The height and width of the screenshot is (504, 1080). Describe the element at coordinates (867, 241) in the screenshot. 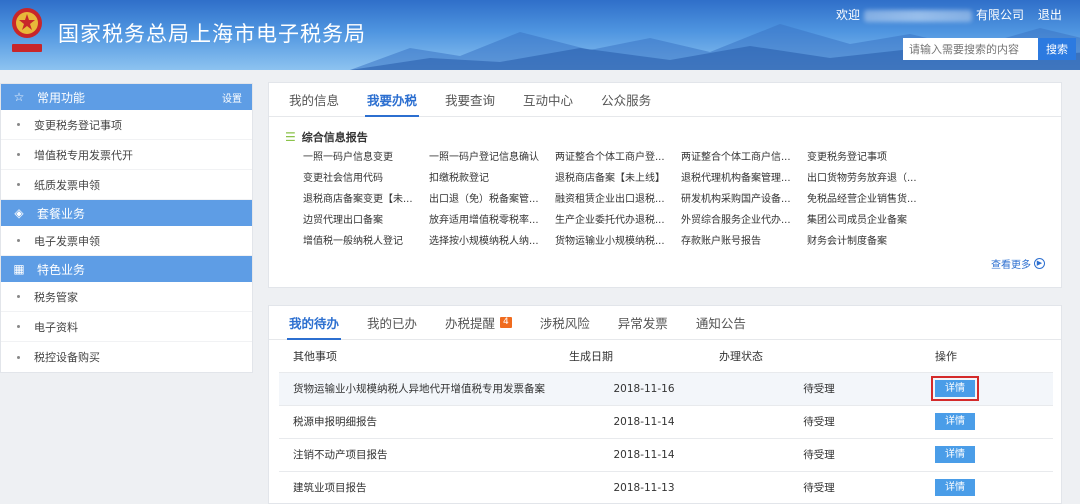

I see `service-link: 财务会计制度备案` at that location.